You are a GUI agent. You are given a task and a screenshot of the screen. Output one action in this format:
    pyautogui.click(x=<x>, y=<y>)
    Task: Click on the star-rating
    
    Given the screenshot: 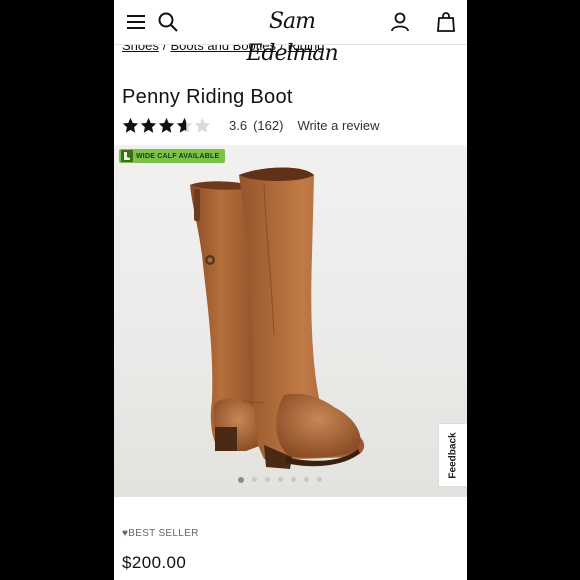 What is the action you would take?
    pyautogui.click(x=166, y=125)
    